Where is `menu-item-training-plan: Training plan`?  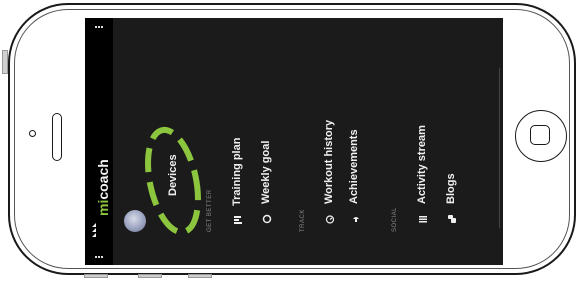 menu-item-training-plan: Training plan is located at coordinates (237, 172).